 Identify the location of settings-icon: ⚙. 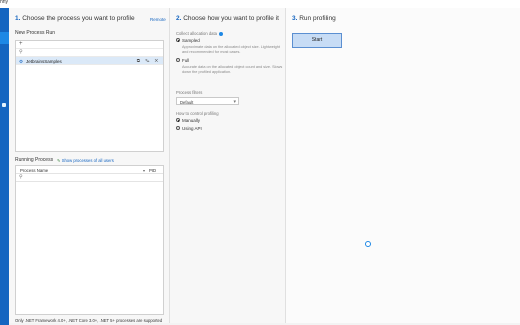
(21, 61).